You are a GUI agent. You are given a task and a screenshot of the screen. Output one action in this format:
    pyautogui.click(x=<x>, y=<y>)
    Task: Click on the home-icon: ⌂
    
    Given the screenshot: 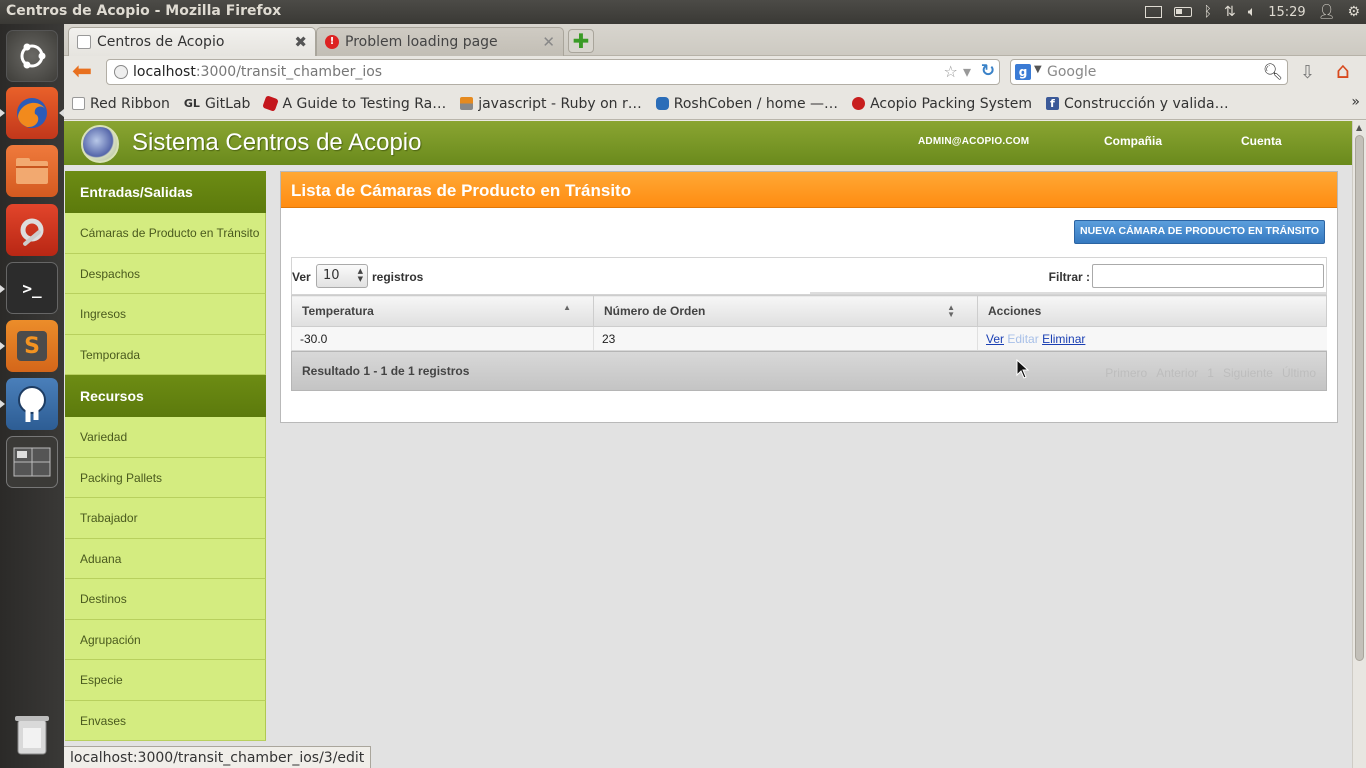 What is the action you would take?
    pyautogui.click(x=1343, y=71)
    